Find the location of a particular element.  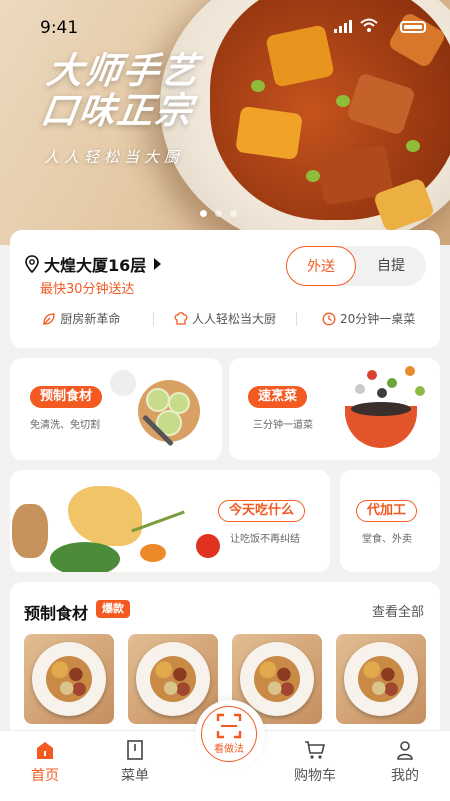

banner-subtitle: 人人轻松当大厨 is located at coordinates (114, 157).